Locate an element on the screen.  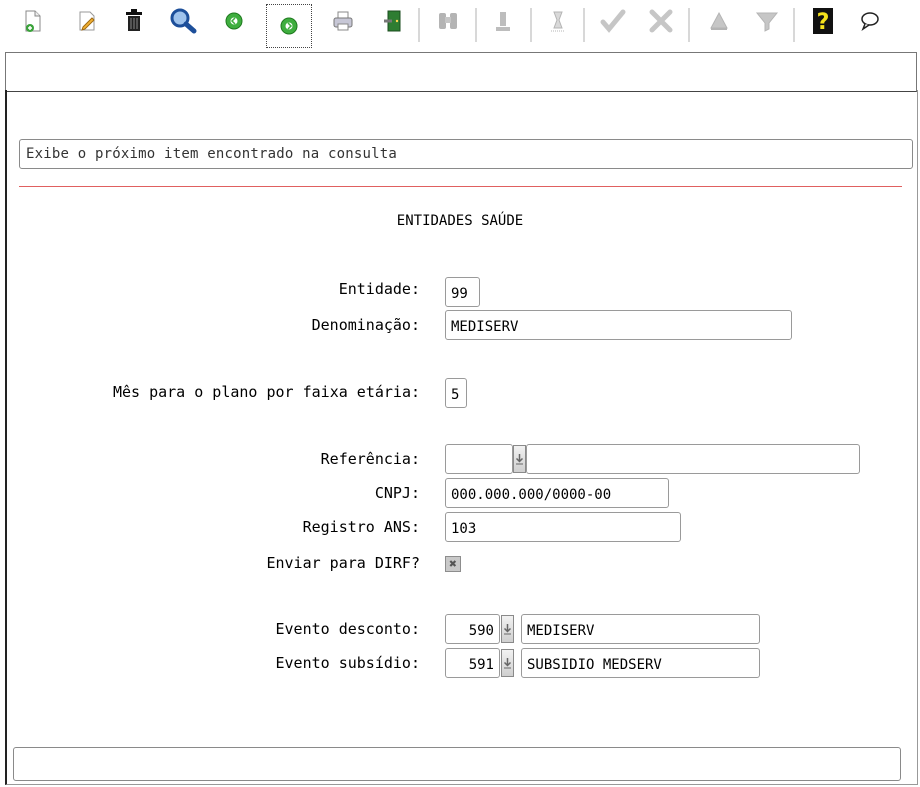
evento-subsidio-lookup-button is located at coordinates (507, 663).